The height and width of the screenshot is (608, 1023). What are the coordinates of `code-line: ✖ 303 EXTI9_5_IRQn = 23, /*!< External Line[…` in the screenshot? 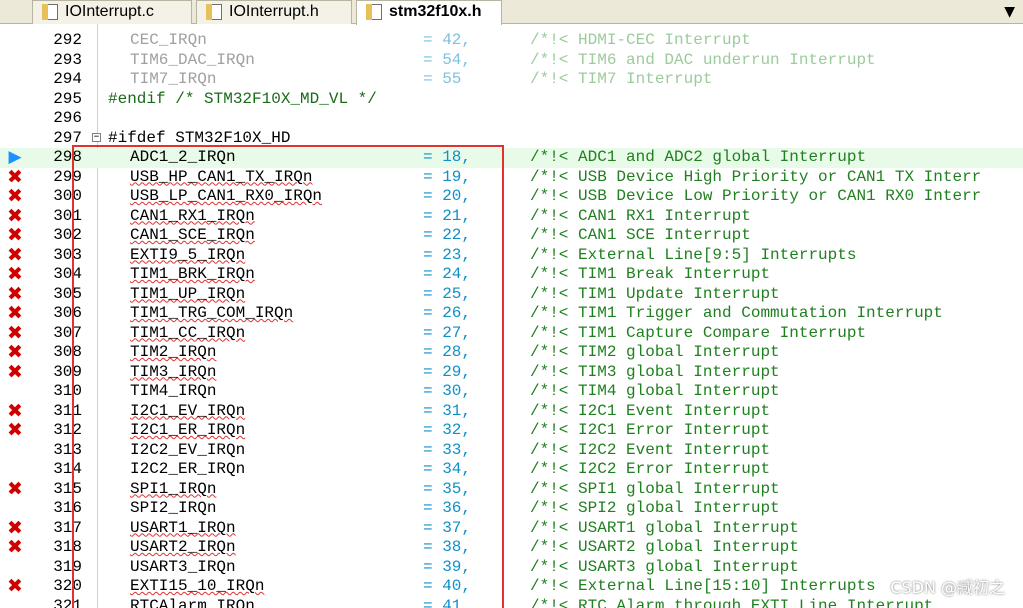 It's located at (511, 255).